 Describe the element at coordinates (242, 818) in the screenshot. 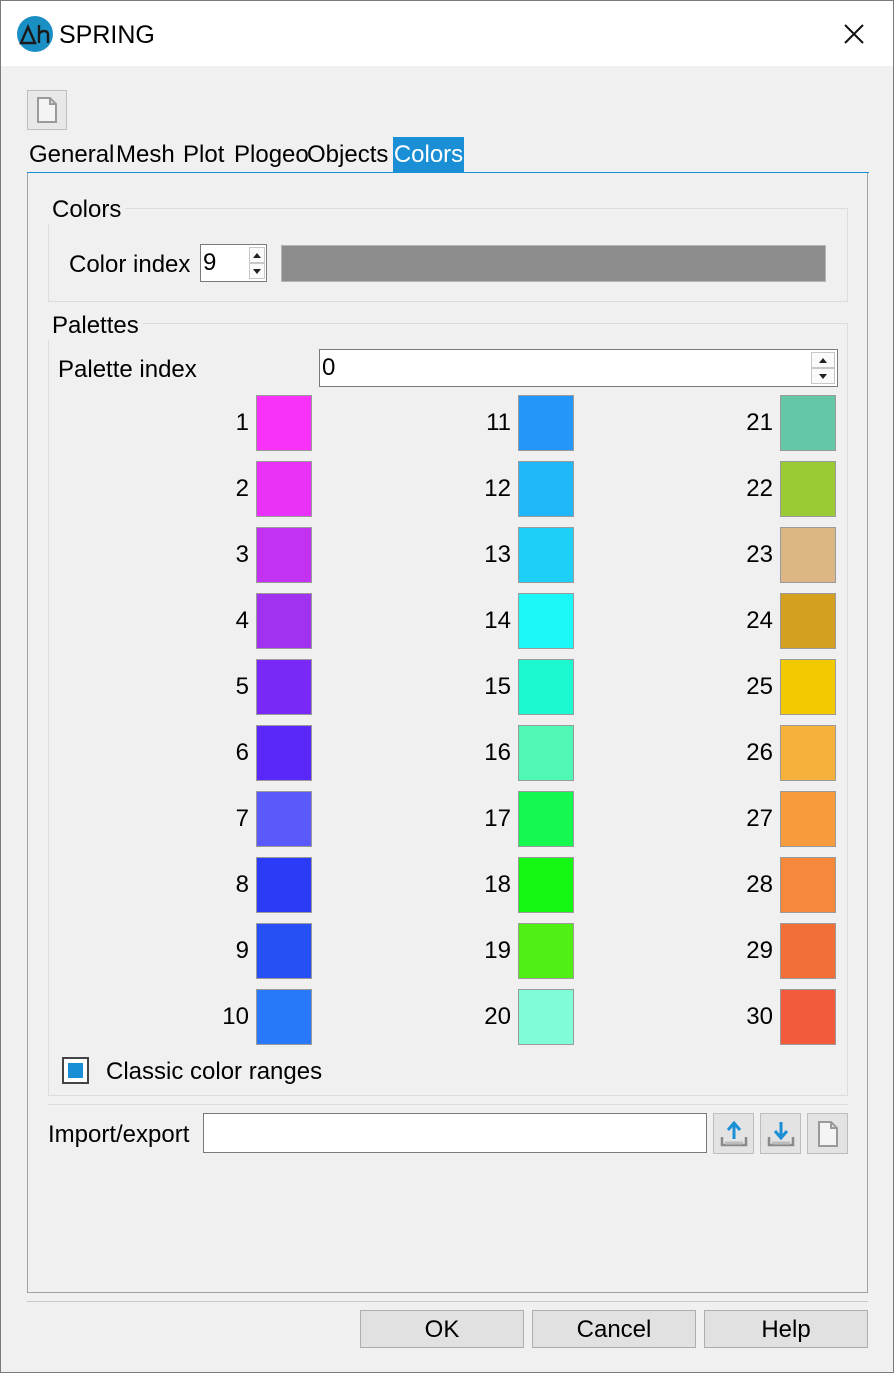

I see `palette-swatch-label: 7` at that location.